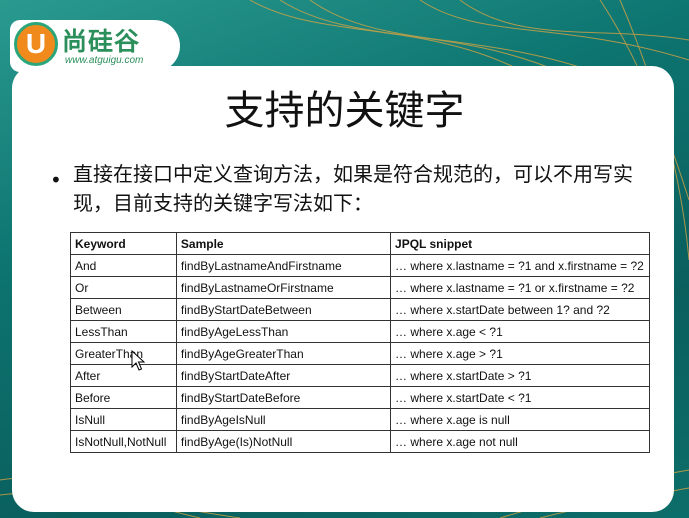  What do you see at coordinates (123, 419) in the screenshot?
I see `cell-keyword: IsNull` at bounding box center [123, 419].